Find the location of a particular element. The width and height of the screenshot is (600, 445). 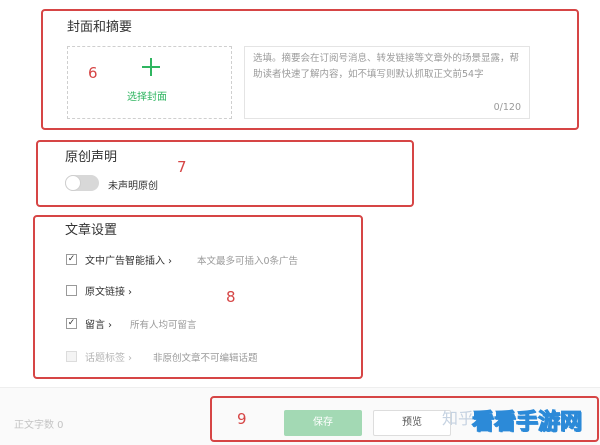

annotation-number-8: 8 is located at coordinates (231, 297).